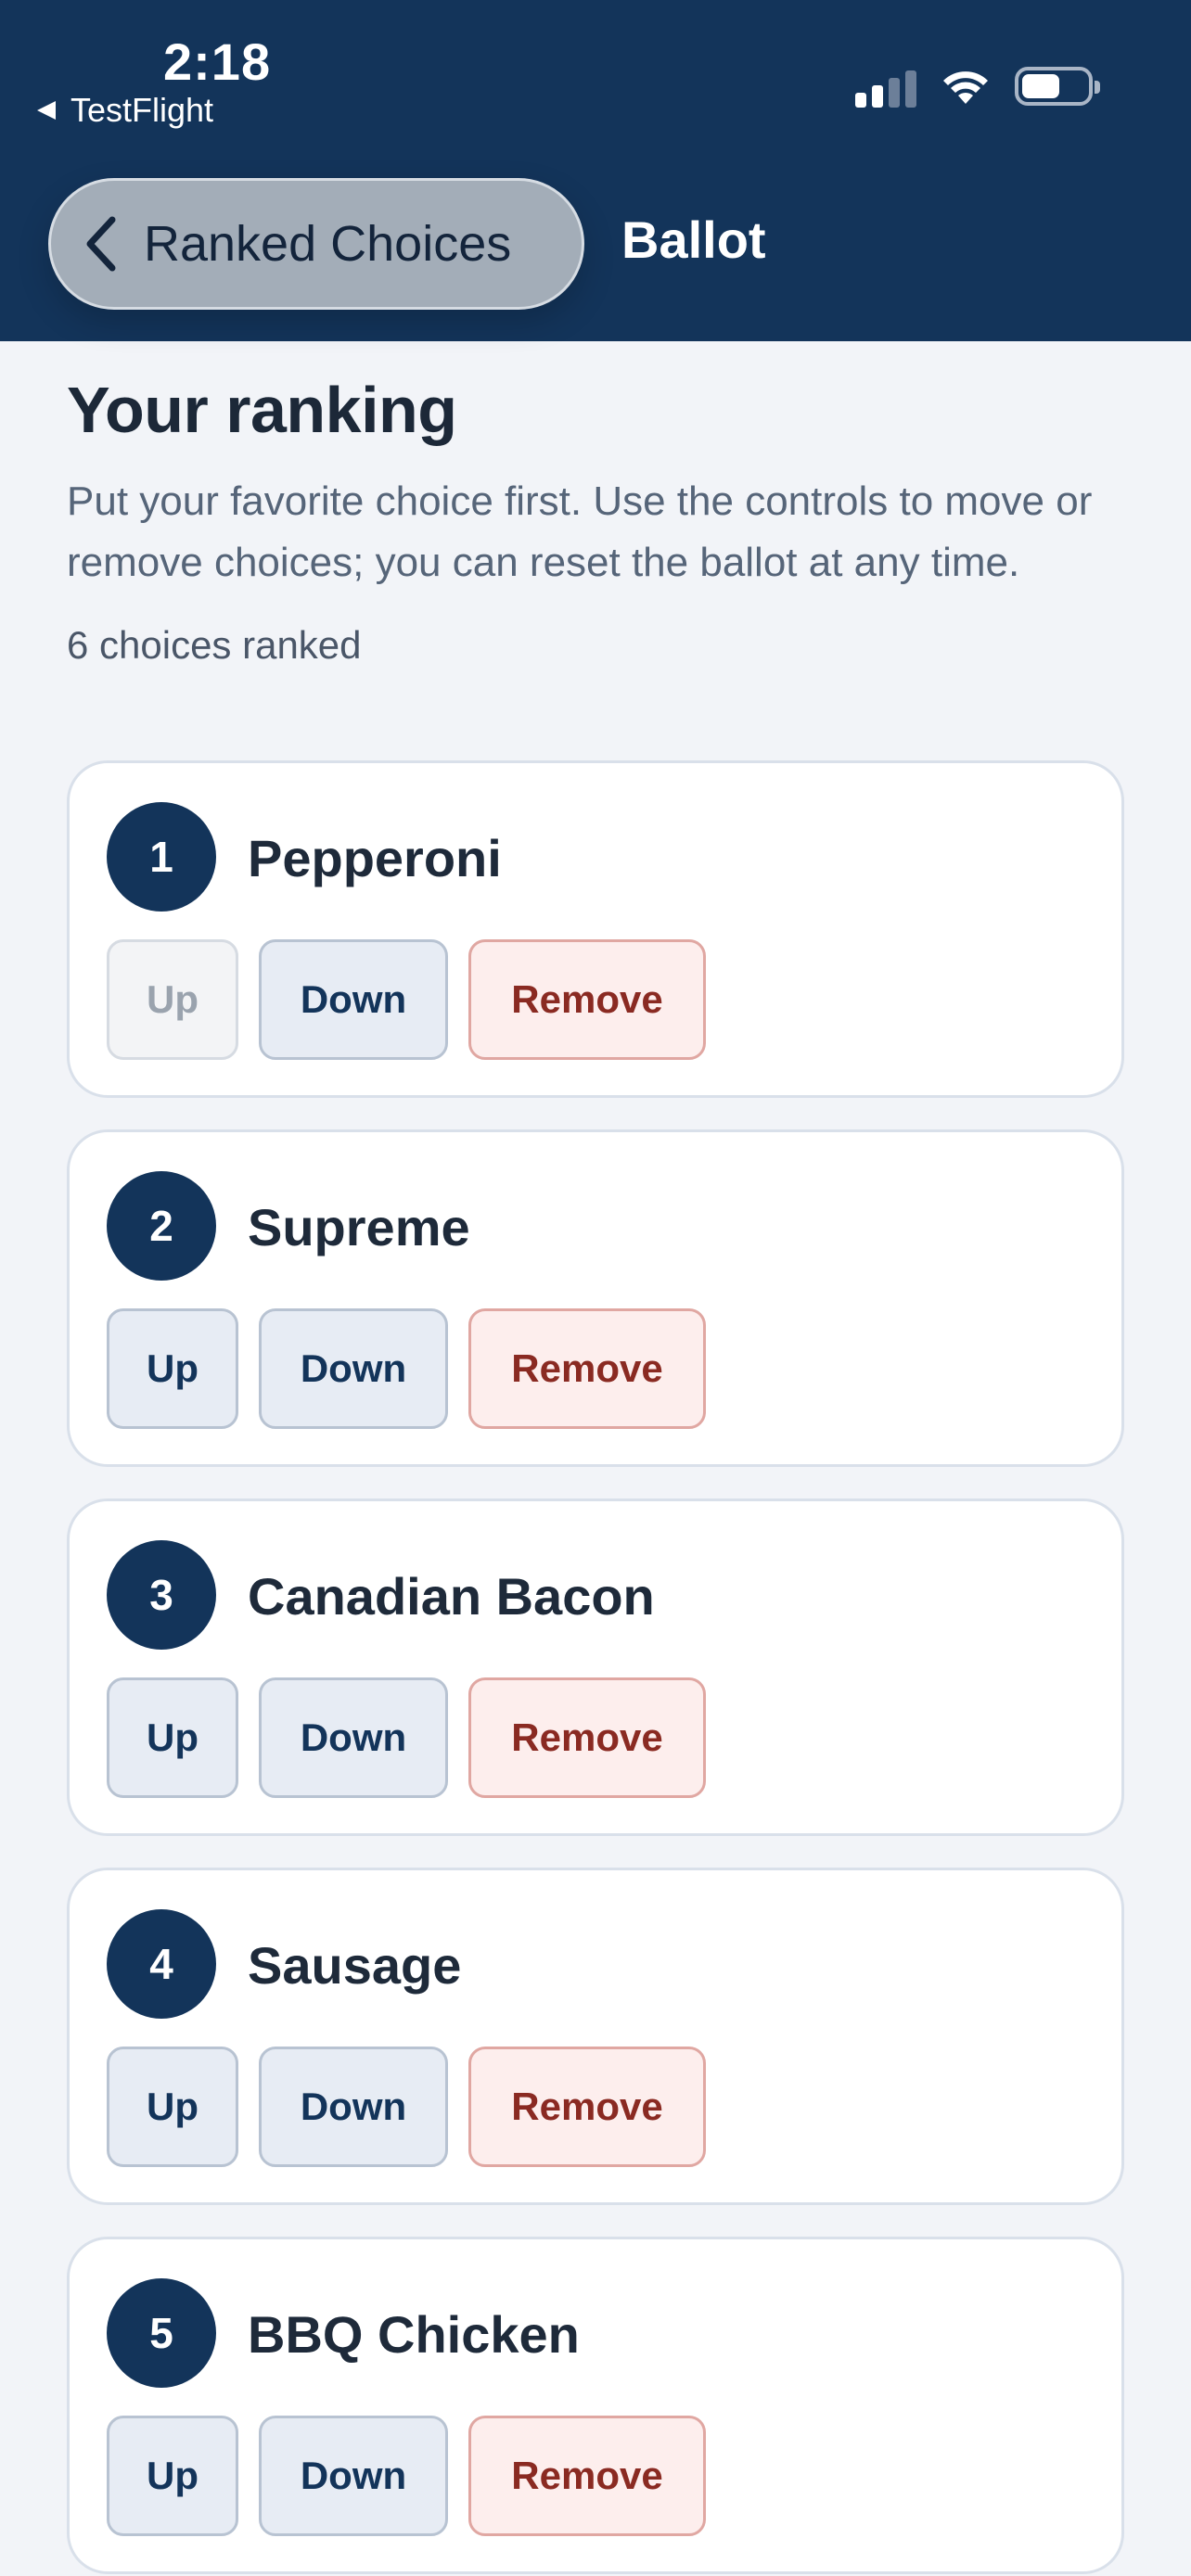 The width and height of the screenshot is (1191, 2576). I want to click on choice-card: 5 BBQ Chicken Up Down Remove, so click(595, 2406).